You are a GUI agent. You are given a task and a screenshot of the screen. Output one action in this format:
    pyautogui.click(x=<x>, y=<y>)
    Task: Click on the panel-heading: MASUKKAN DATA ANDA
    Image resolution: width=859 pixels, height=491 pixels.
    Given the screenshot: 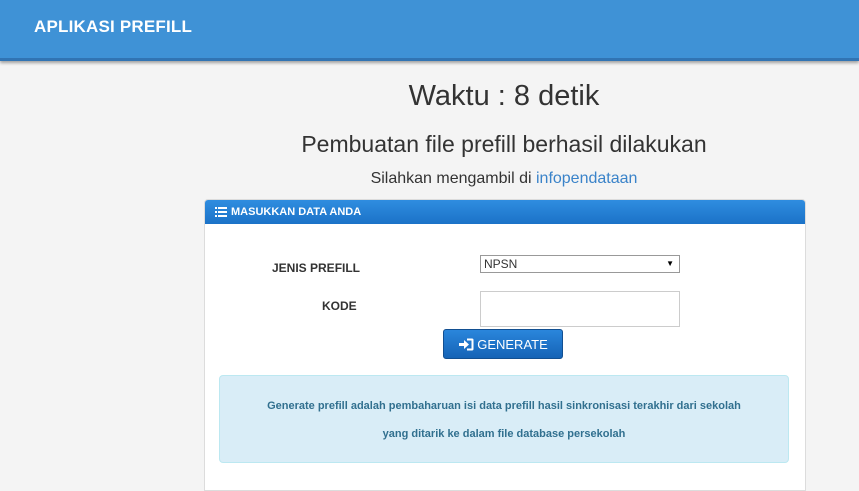 What is the action you would take?
    pyautogui.click(x=505, y=212)
    